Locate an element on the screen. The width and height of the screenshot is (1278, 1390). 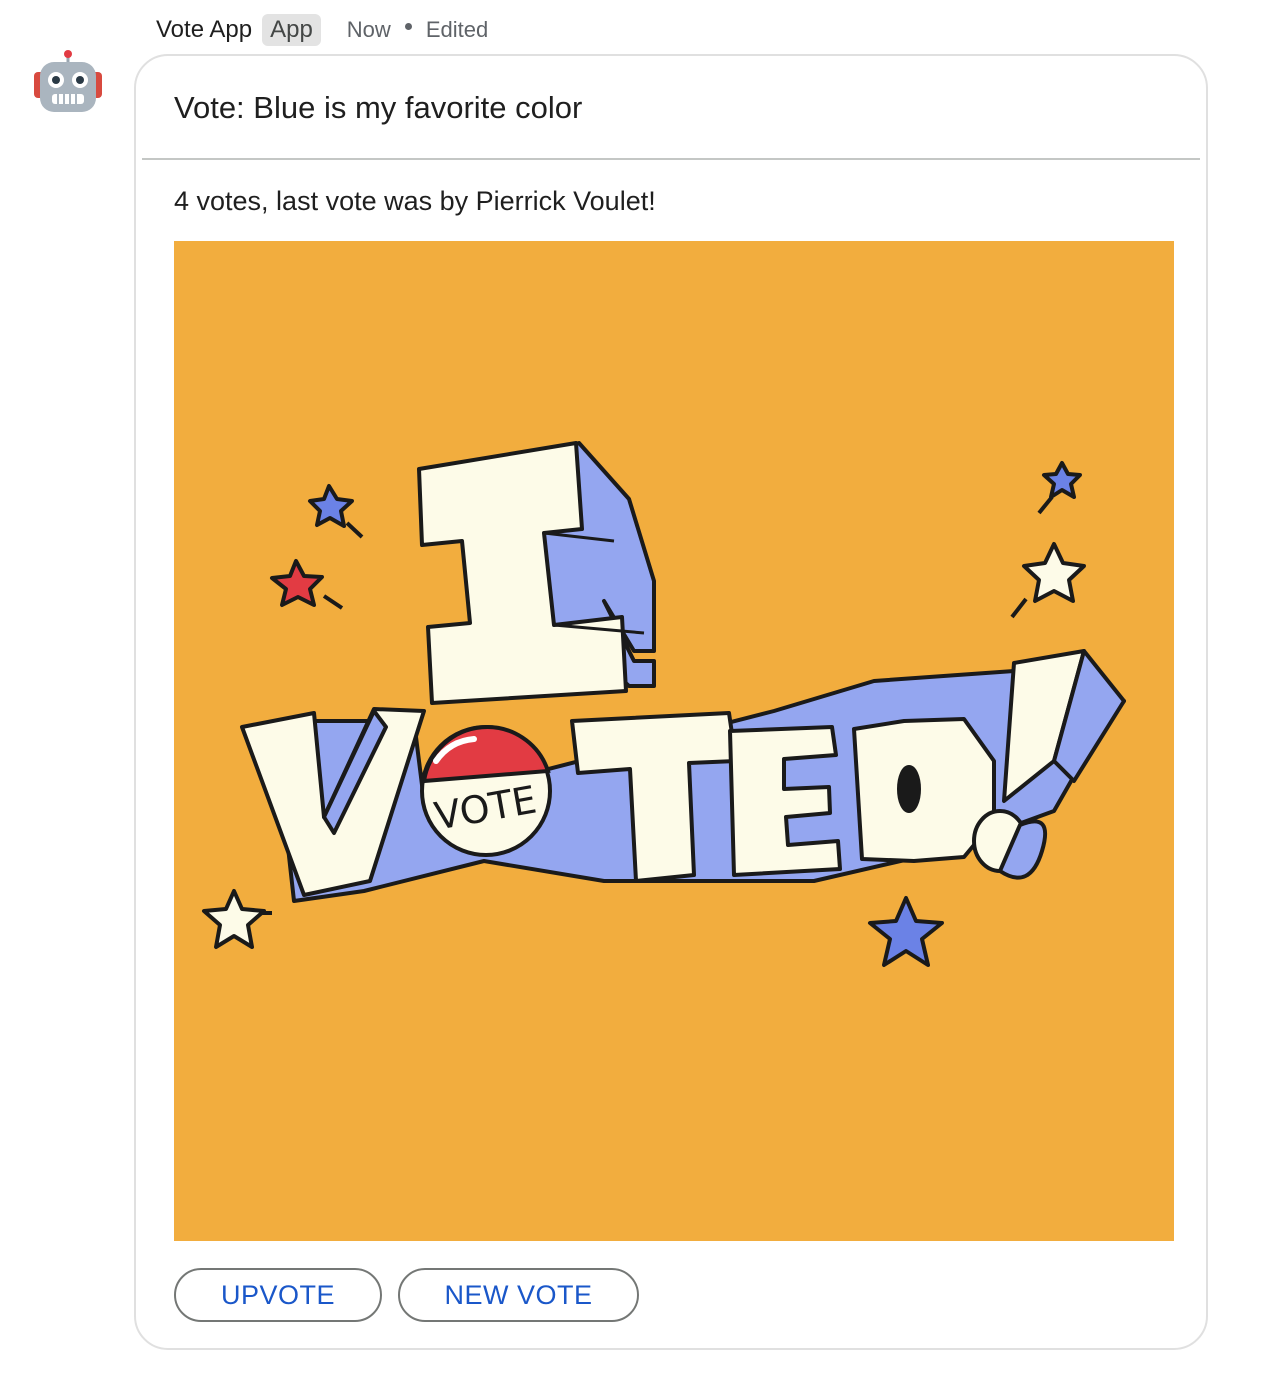
card-actions: UPVOTE NEW VOTE is located at coordinates (406, 1295).